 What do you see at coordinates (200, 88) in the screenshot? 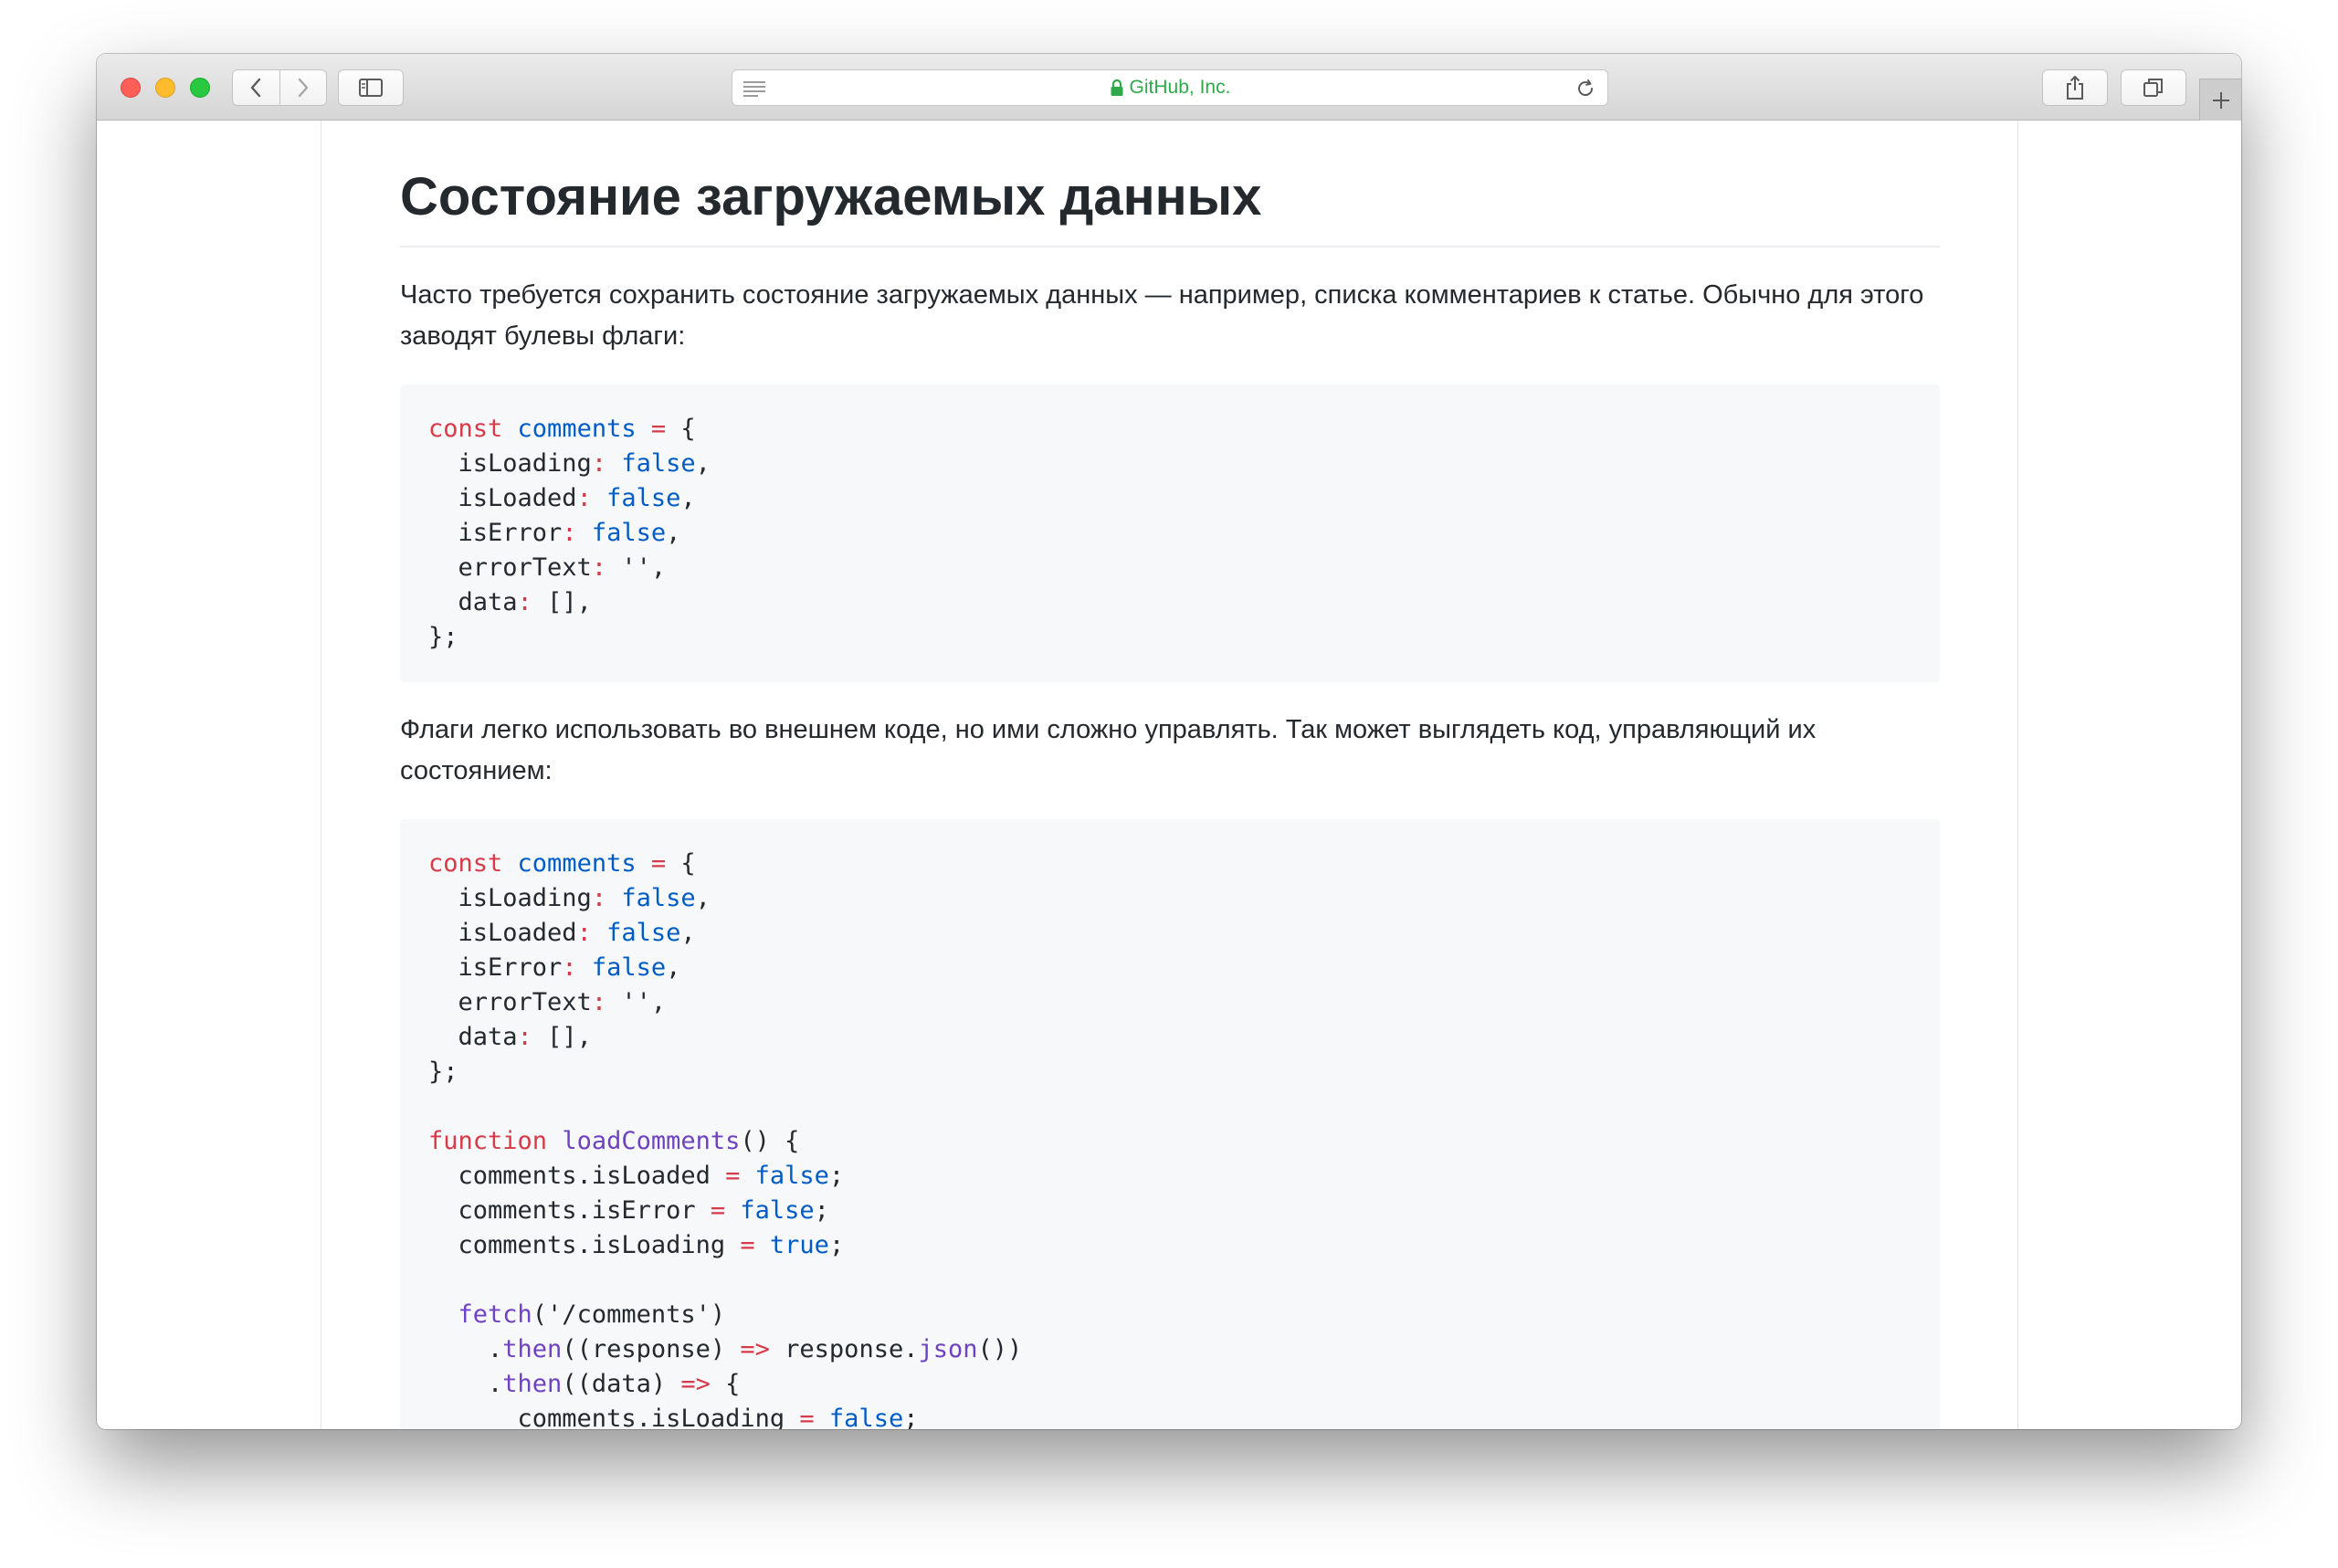
I see `zoom-window-button` at bounding box center [200, 88].